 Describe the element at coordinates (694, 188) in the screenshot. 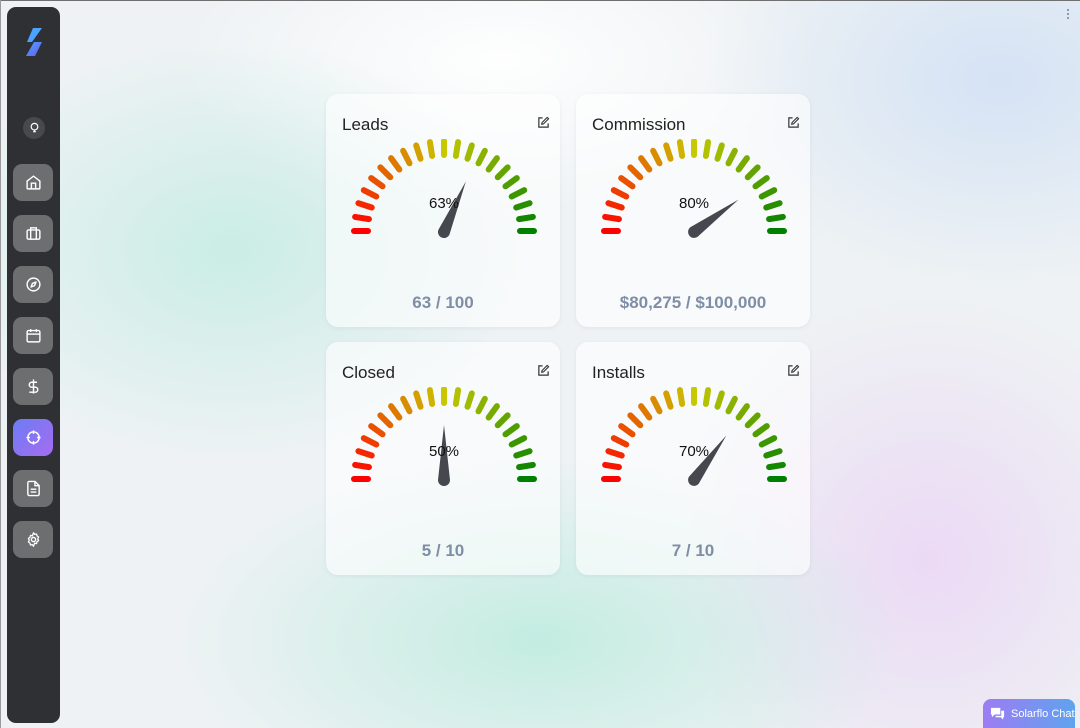

I see `gauge: 80%` at that location.